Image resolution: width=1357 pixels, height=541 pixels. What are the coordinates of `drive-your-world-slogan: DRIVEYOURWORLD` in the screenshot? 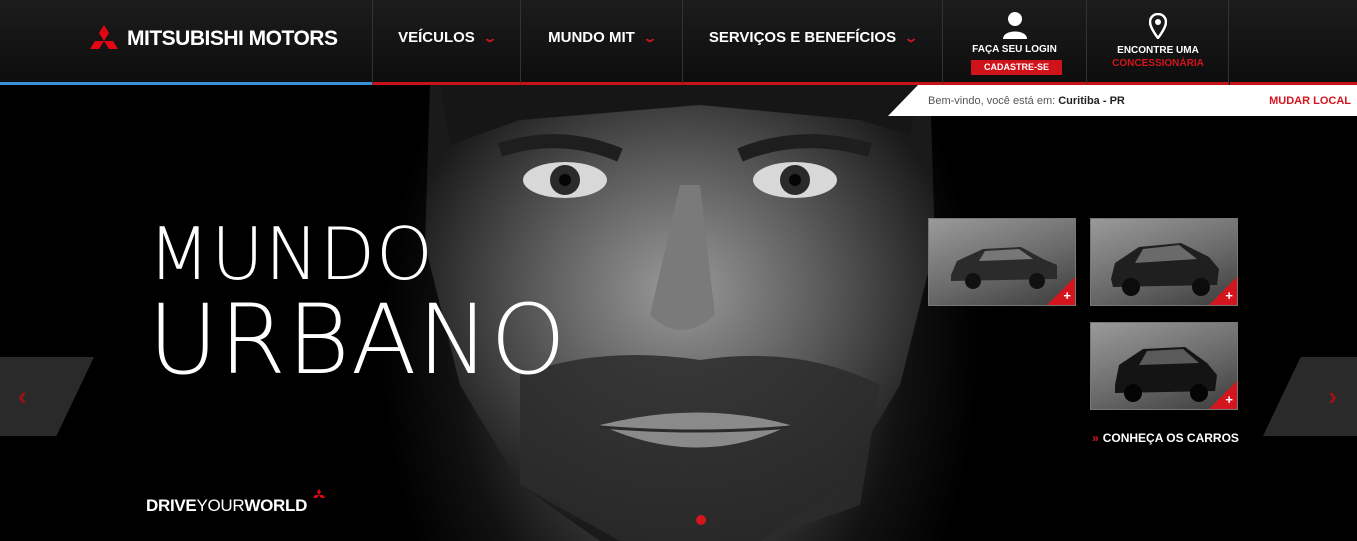 It's located at (226, 506).